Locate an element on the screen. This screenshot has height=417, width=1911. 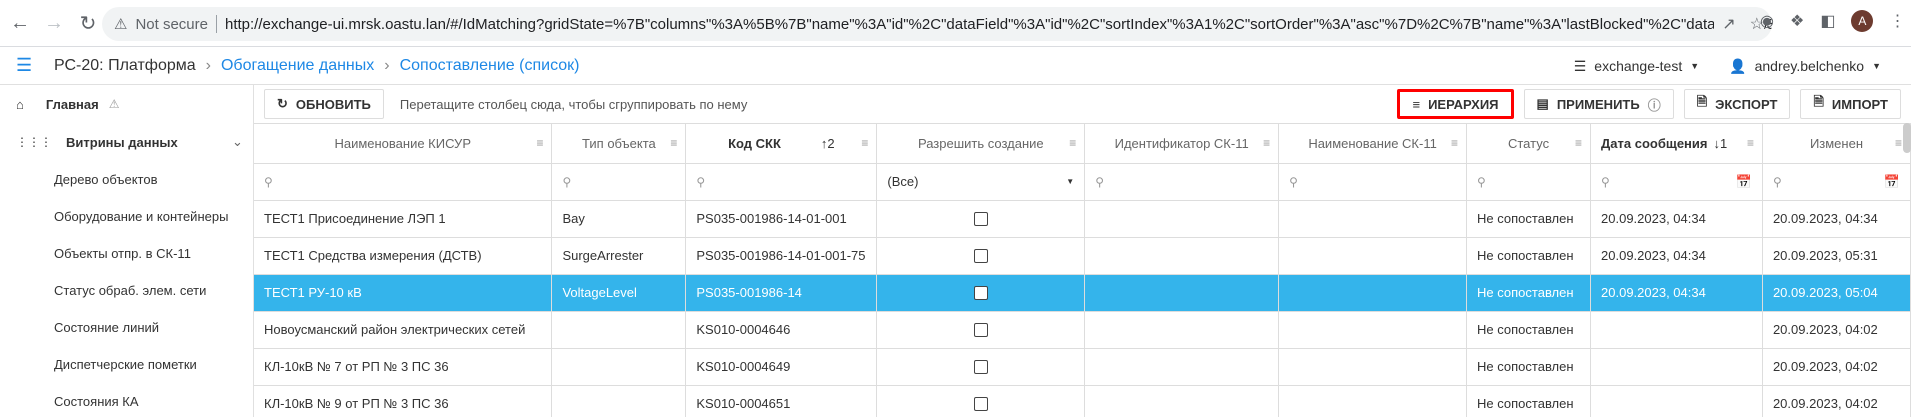
extensions-puzzle-icon: ❖ is located at coordinates (1797, 21).